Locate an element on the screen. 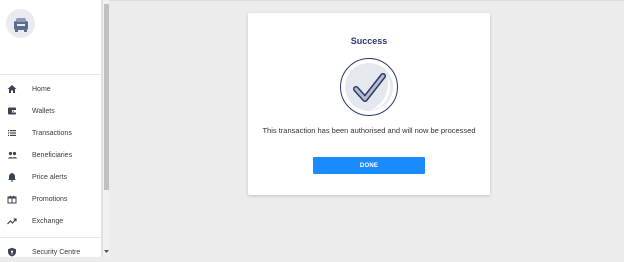  shield-icon is located at coordinates (12, 252).